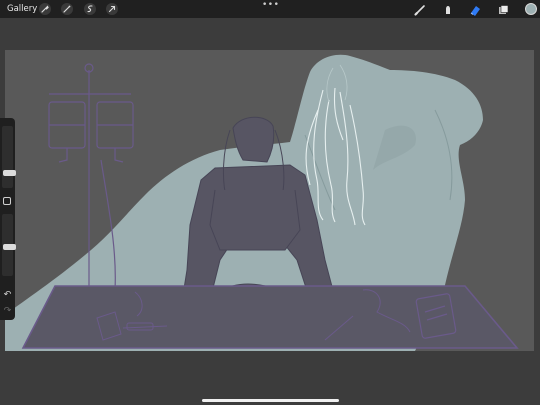 This screenshot has width=540, height=405. I want to click on smudge-icon, so click(448, 9).